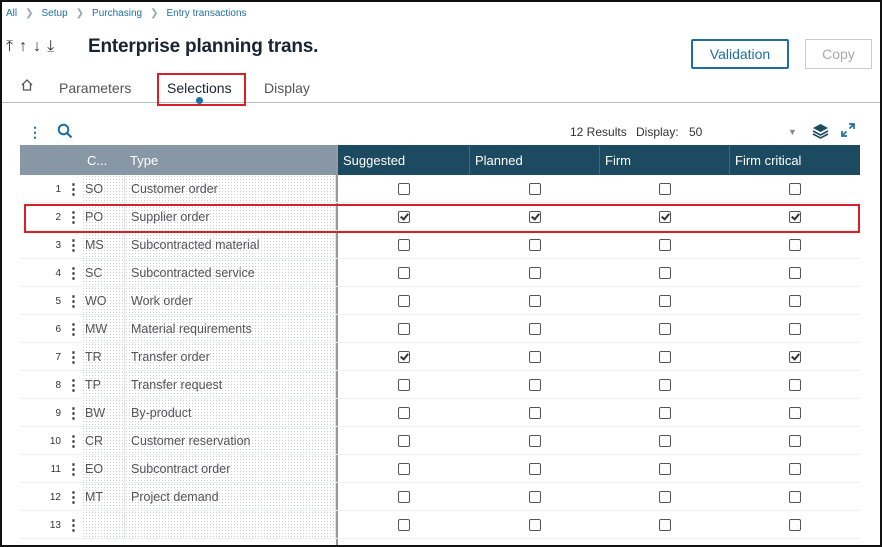 The image size is (882, 547). What do you see at coordinates (9, 47) in the screenshot?
I see `first-record-icon: ⤒` at bounding box center [9, 47].